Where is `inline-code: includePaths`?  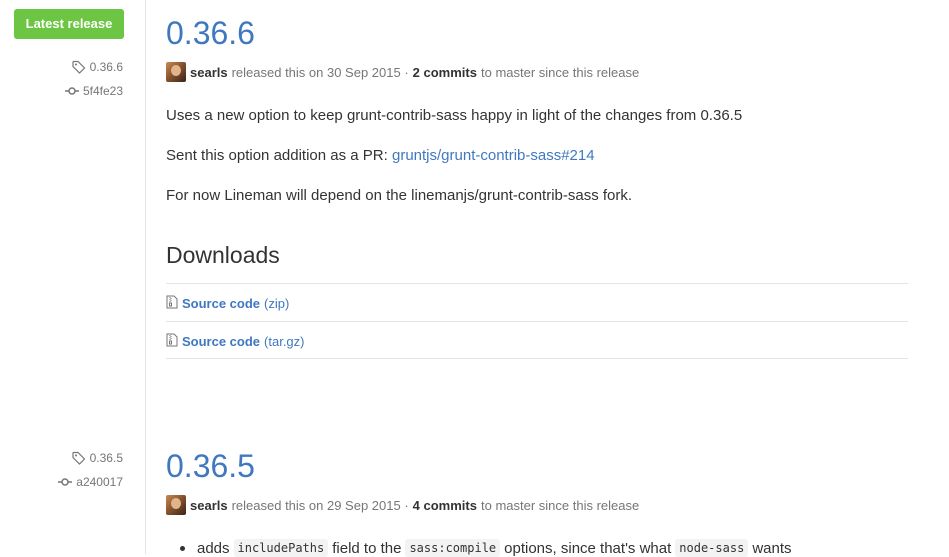
inline-code: includePaths is located at coordinates (281, 548).